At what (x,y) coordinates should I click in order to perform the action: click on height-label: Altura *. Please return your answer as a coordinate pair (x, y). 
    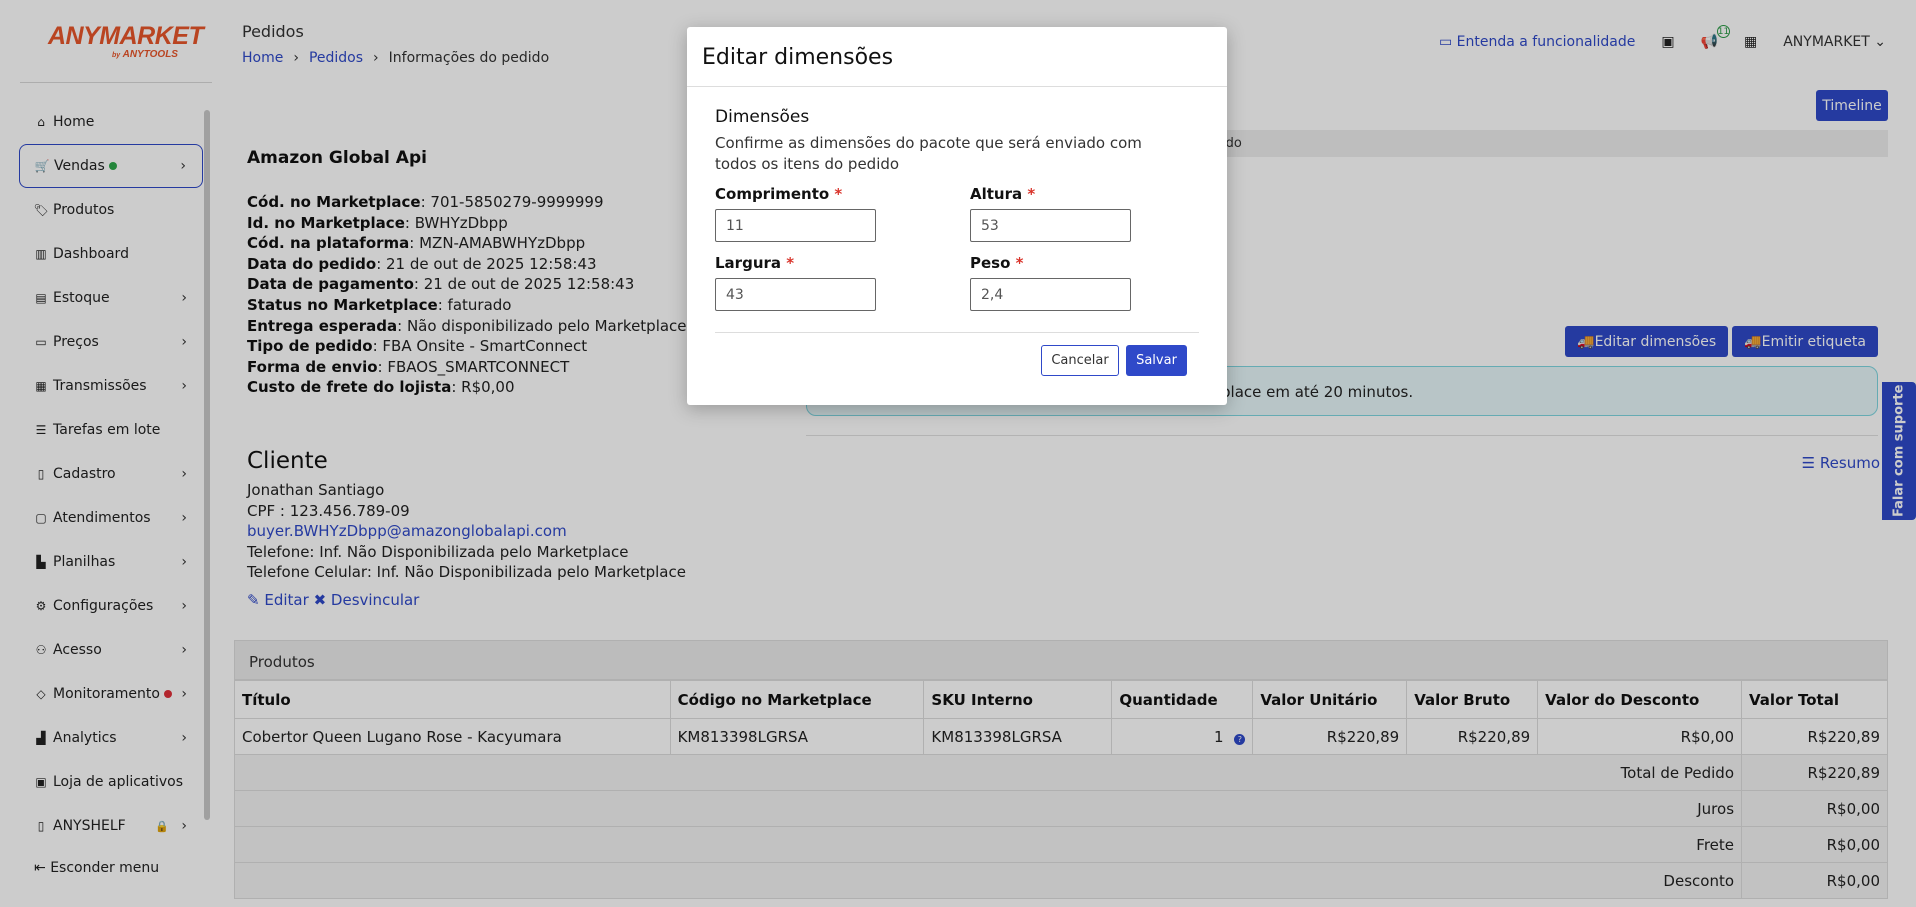
    Looking at the image, I should click on (1003, 194).